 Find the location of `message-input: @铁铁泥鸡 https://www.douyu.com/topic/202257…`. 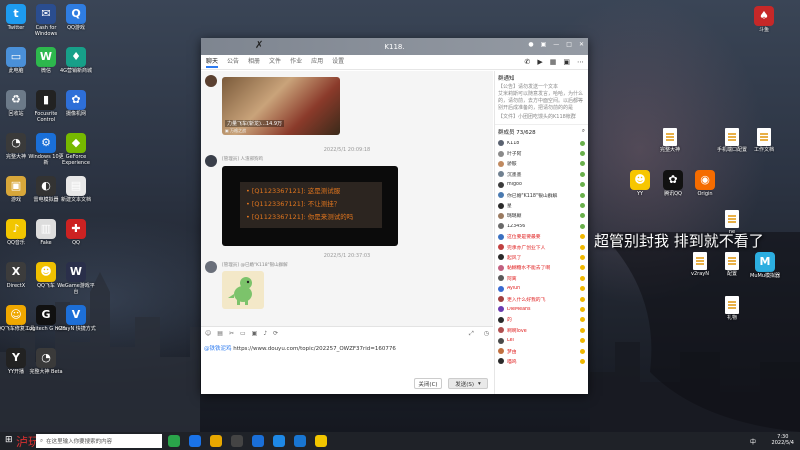

message-input: @铁铁泥鸡 https://www.douyu.com/topic/202257… is located at coordinates (347, 367).